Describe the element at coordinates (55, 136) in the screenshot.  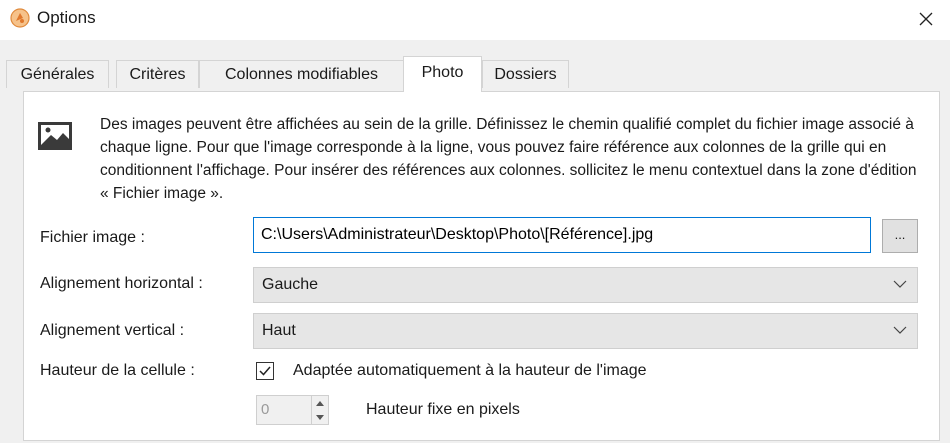
I see `image-icon` at that location.